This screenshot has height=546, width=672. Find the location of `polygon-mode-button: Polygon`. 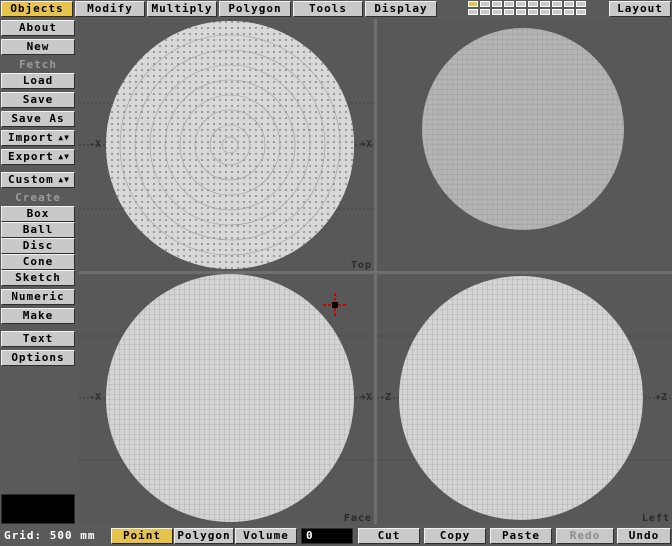

polygon-mode-button: Polygon is located at coordinates (204, 536).